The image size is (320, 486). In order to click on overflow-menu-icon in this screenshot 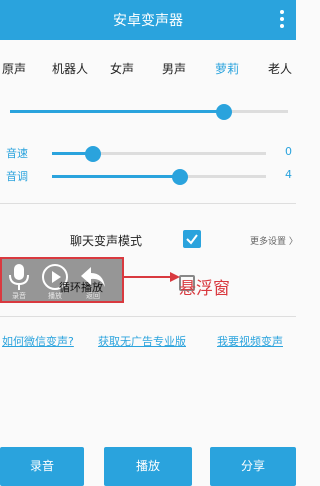, I will do `click(282, 20)`.